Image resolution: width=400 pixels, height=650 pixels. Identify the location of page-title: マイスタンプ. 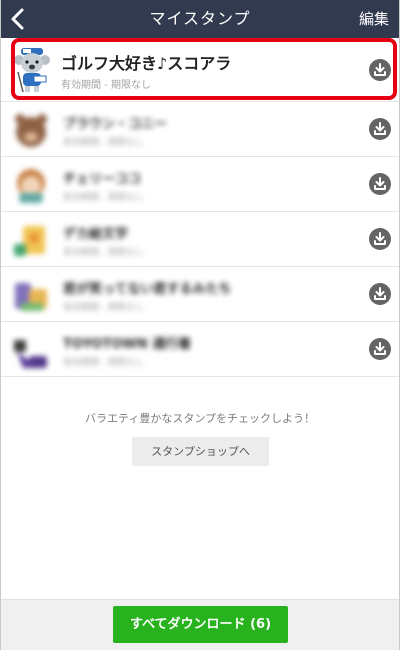
(200, 18).